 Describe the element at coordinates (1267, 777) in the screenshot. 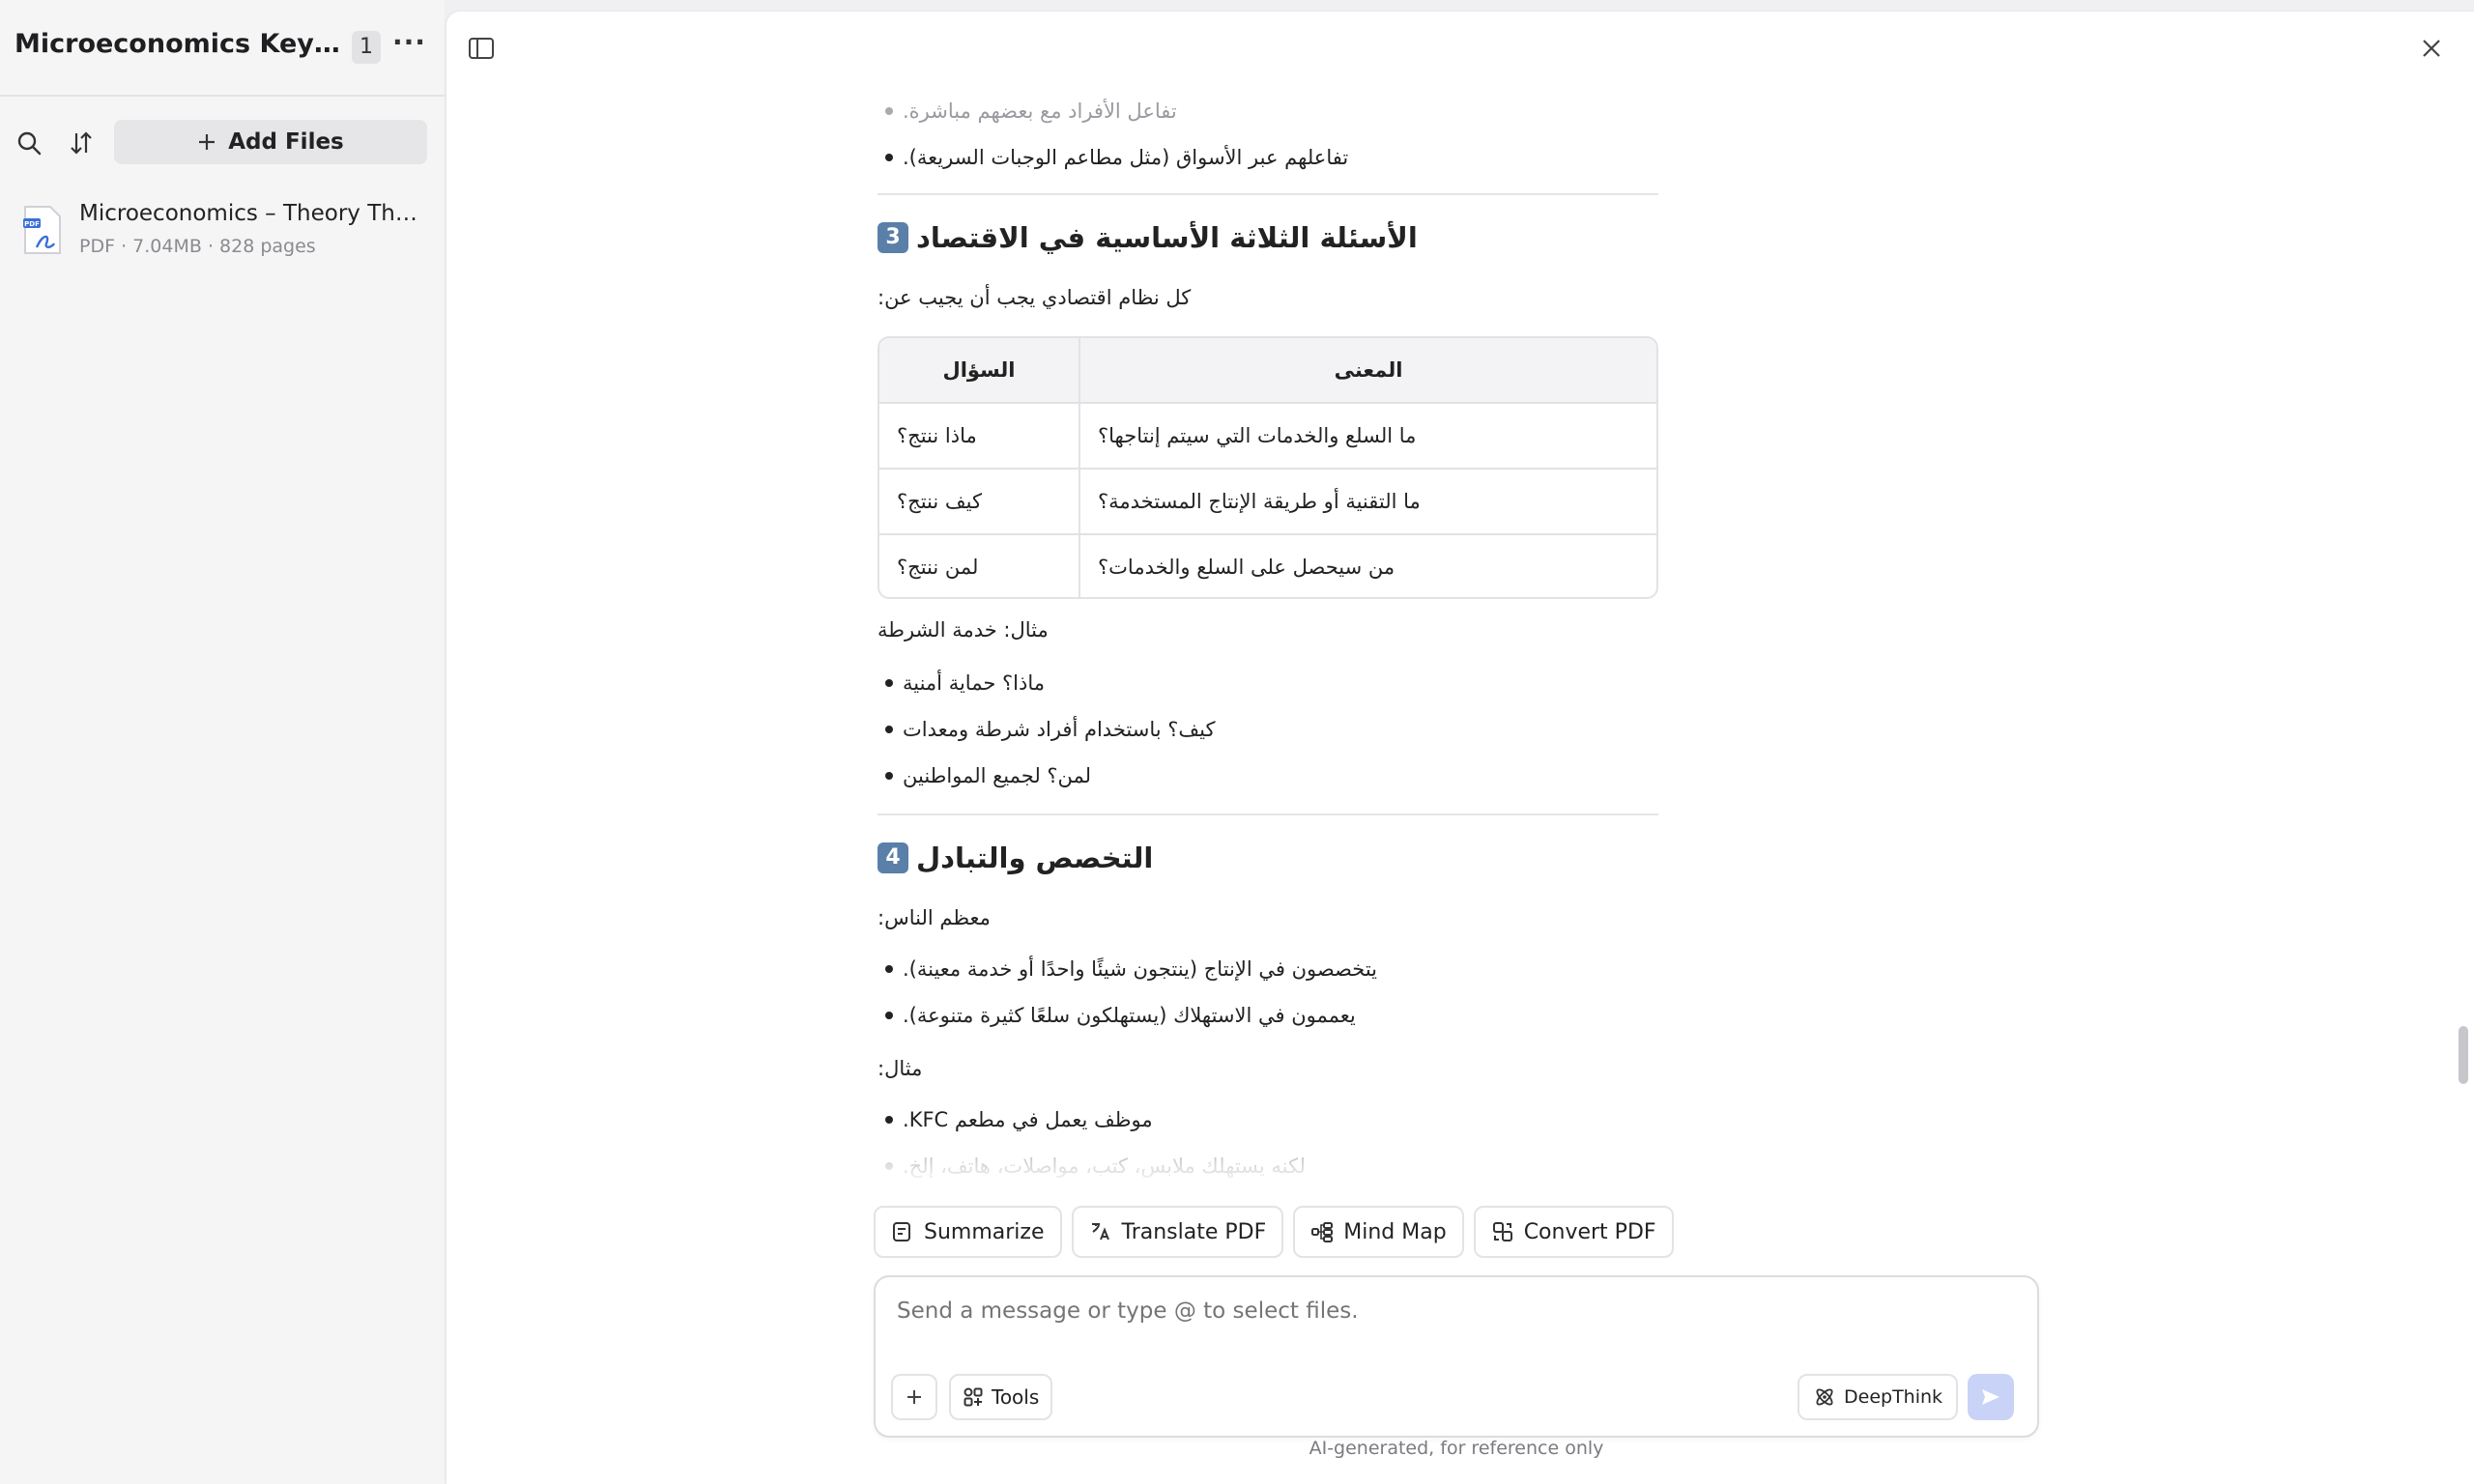

I see `list-item: لمن؟ لجميع المواطنين` at that location.